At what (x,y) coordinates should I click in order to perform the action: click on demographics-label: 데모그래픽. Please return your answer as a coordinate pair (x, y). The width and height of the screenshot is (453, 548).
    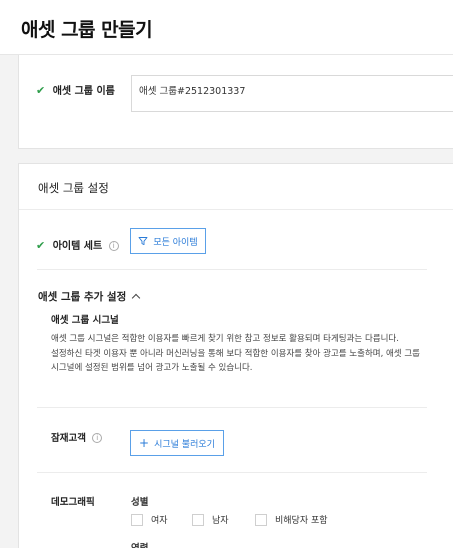
    Looking at the image, I should click on (73, 502).